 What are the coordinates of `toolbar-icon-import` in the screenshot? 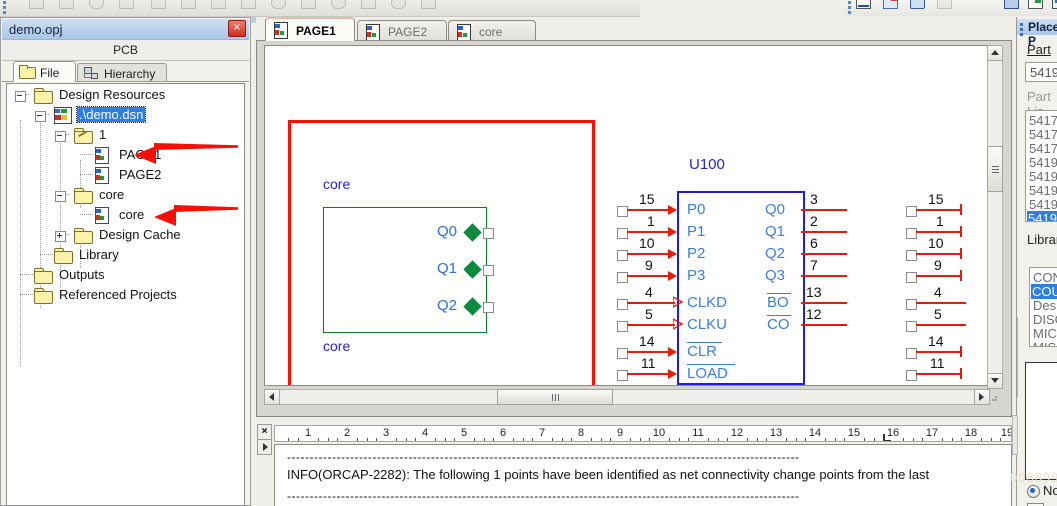 It's located at (278, 4).